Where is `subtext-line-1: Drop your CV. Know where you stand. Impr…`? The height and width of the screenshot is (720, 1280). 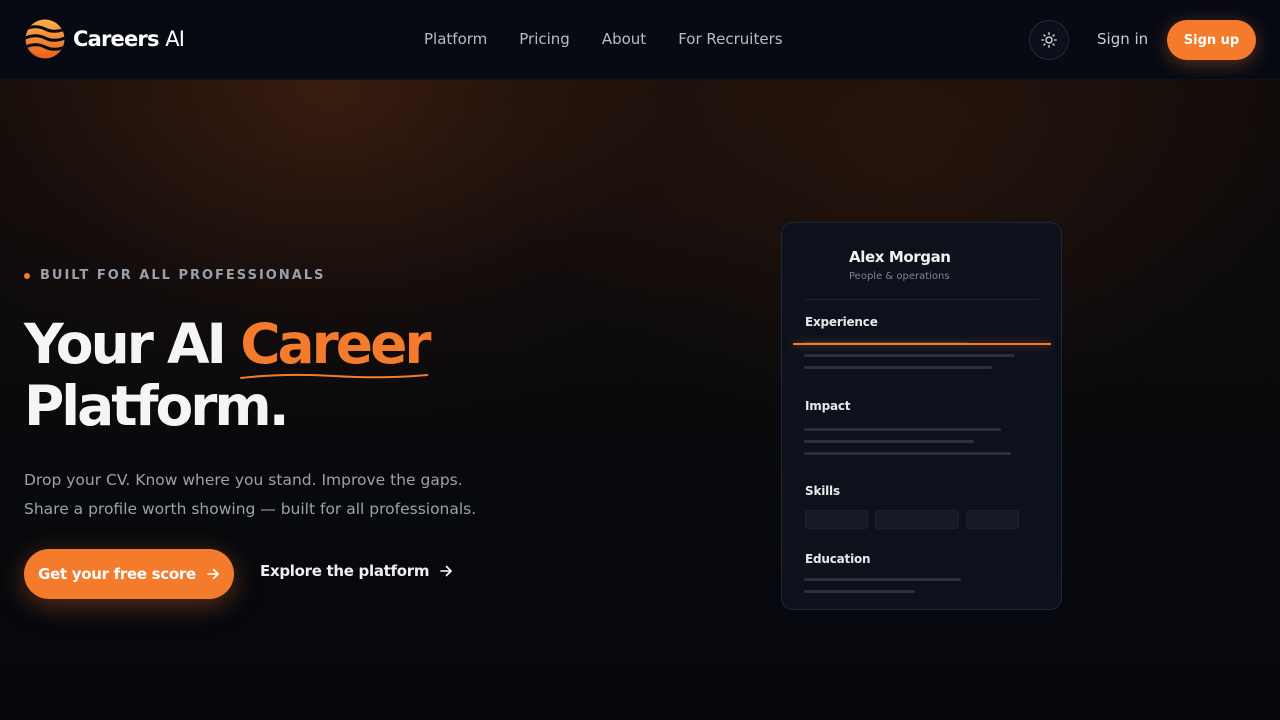
subtext-line-1: Drop your CV. Know where you stand. Impr… is located at coordinates (243, 480).